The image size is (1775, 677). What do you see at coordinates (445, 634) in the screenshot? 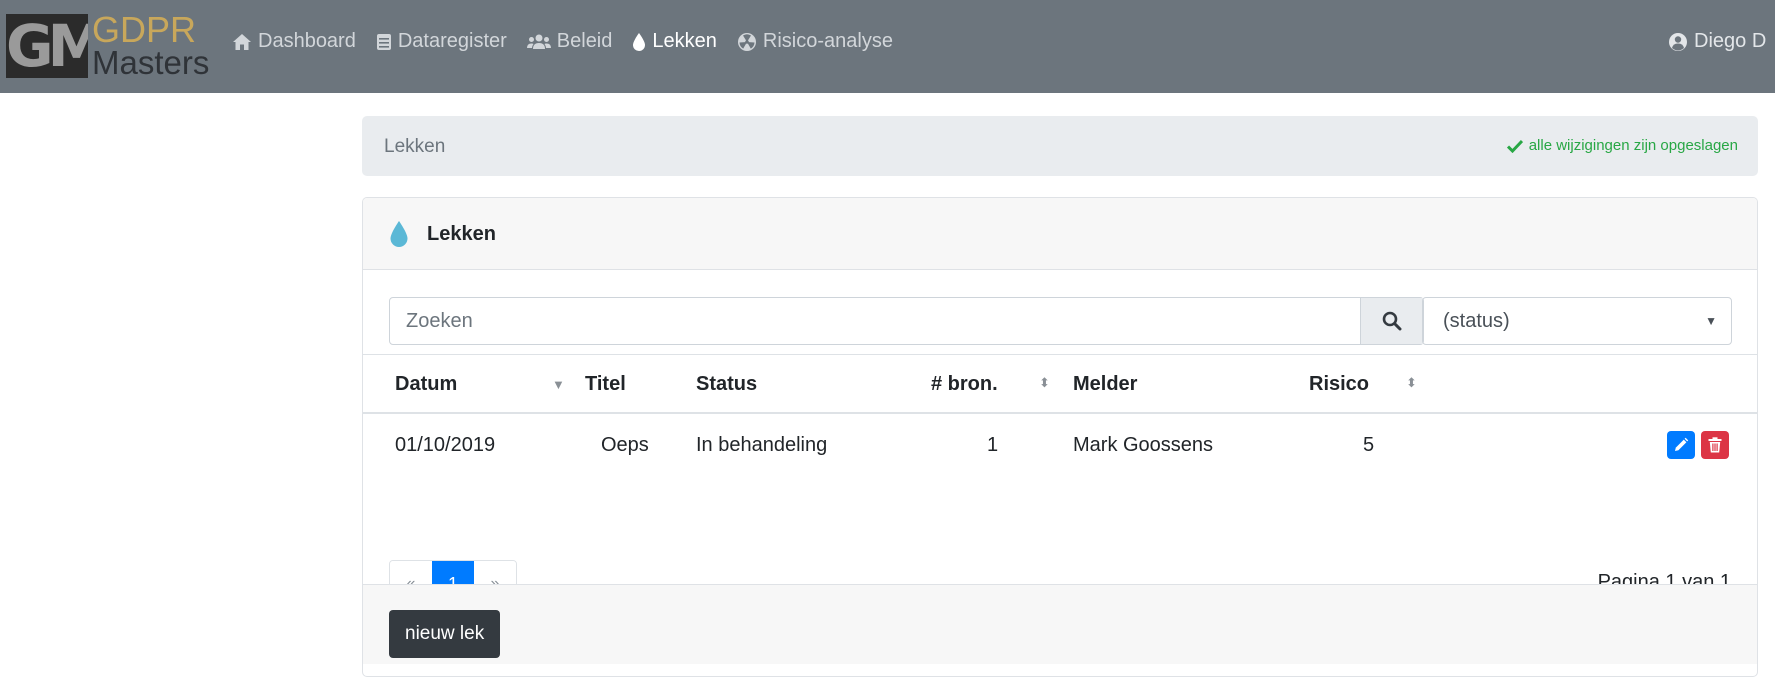
I see `new-leak-button: nieuw lek` at bounding box center [445, 634].